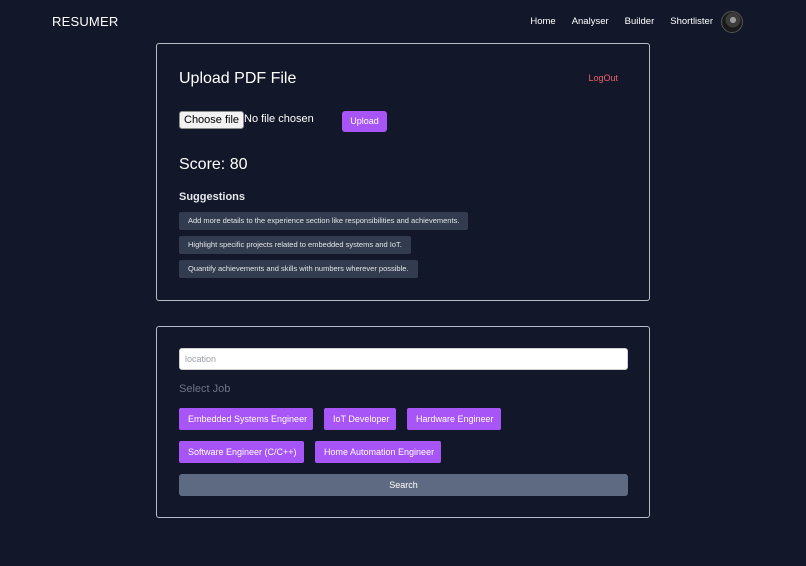 The width and height of the screenshot is (806, 566). Describe the element at coordinates (364, 121) in the screenshot. I see `upload-button: Upload` at that location.